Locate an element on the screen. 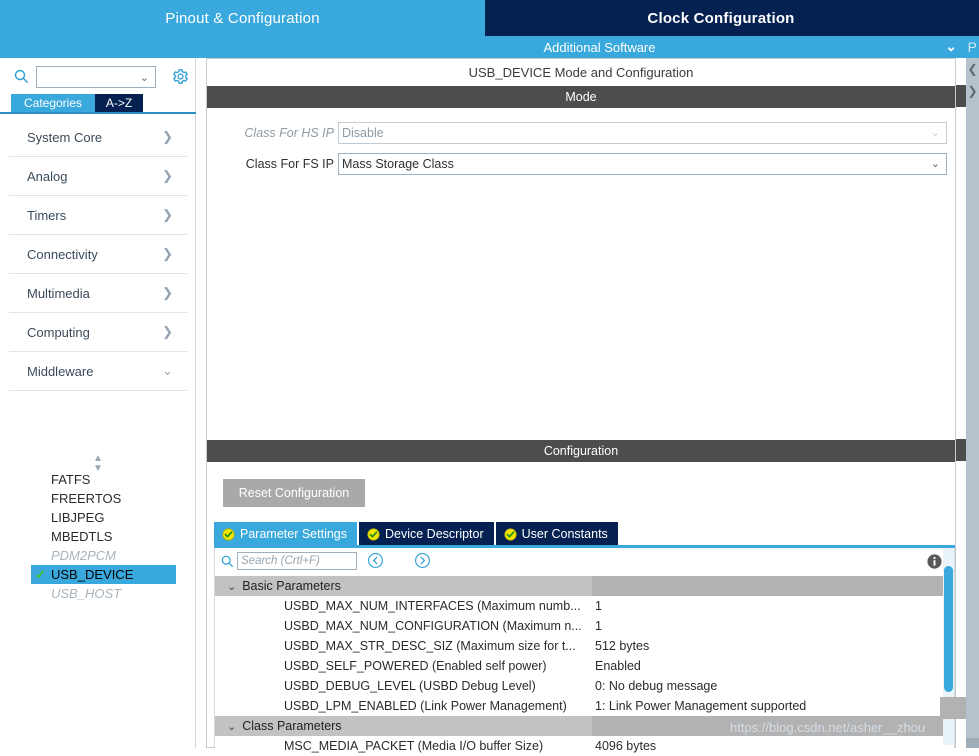  tab-pinout-configuration-label: Pinout & Configuration is located at coordinates (242, 18).